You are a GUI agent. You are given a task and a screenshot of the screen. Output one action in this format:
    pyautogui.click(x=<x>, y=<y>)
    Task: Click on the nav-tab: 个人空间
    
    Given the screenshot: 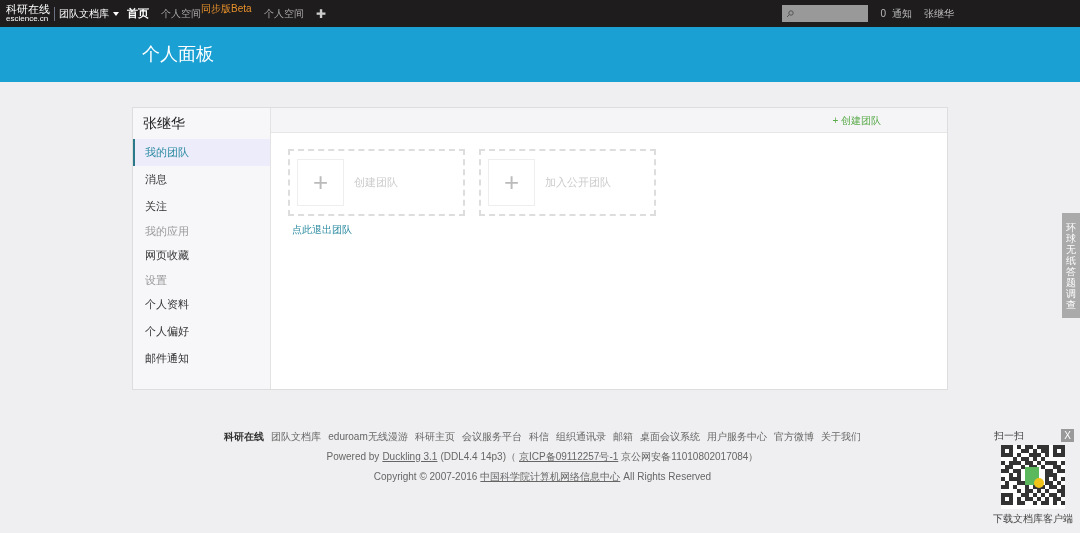 What is the action you would take?
    pyautogui.click(x=283, y=13)
    